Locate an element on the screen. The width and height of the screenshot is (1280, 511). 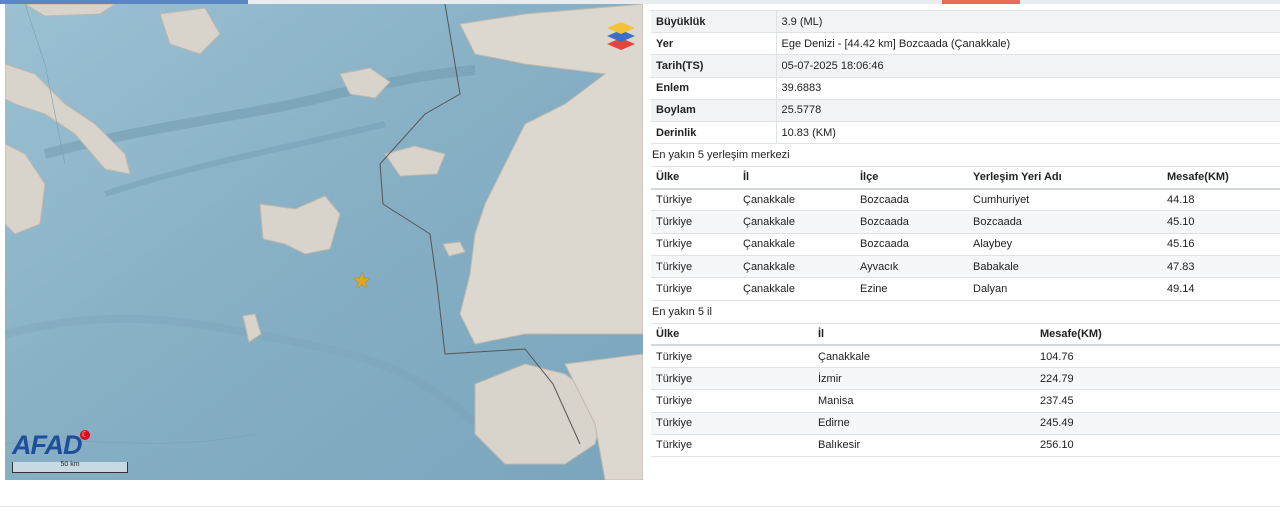
scale-label: 50 km is located at coordinates (70, 464).